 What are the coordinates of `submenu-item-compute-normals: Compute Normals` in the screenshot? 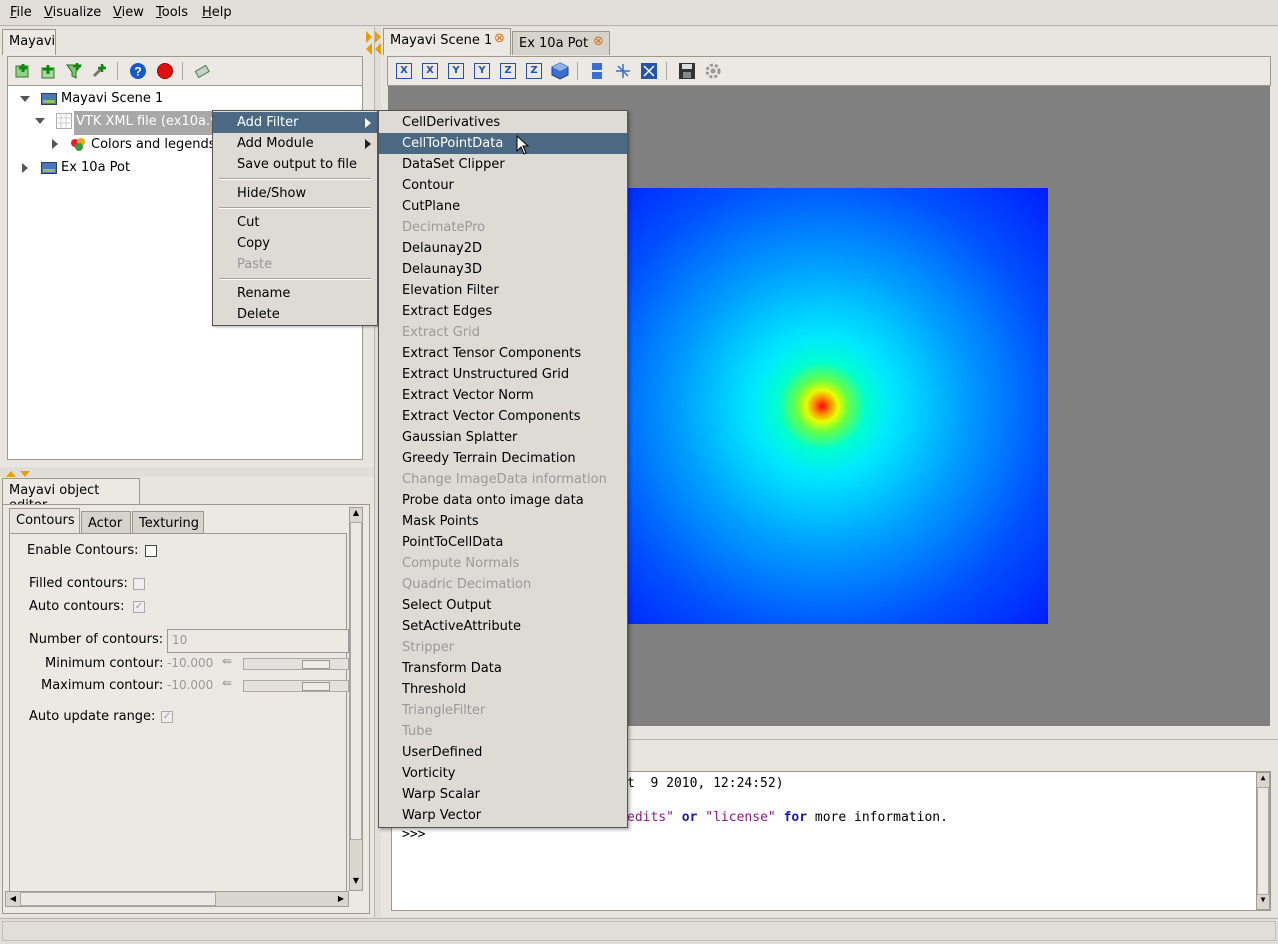 It's located at (503, 563).